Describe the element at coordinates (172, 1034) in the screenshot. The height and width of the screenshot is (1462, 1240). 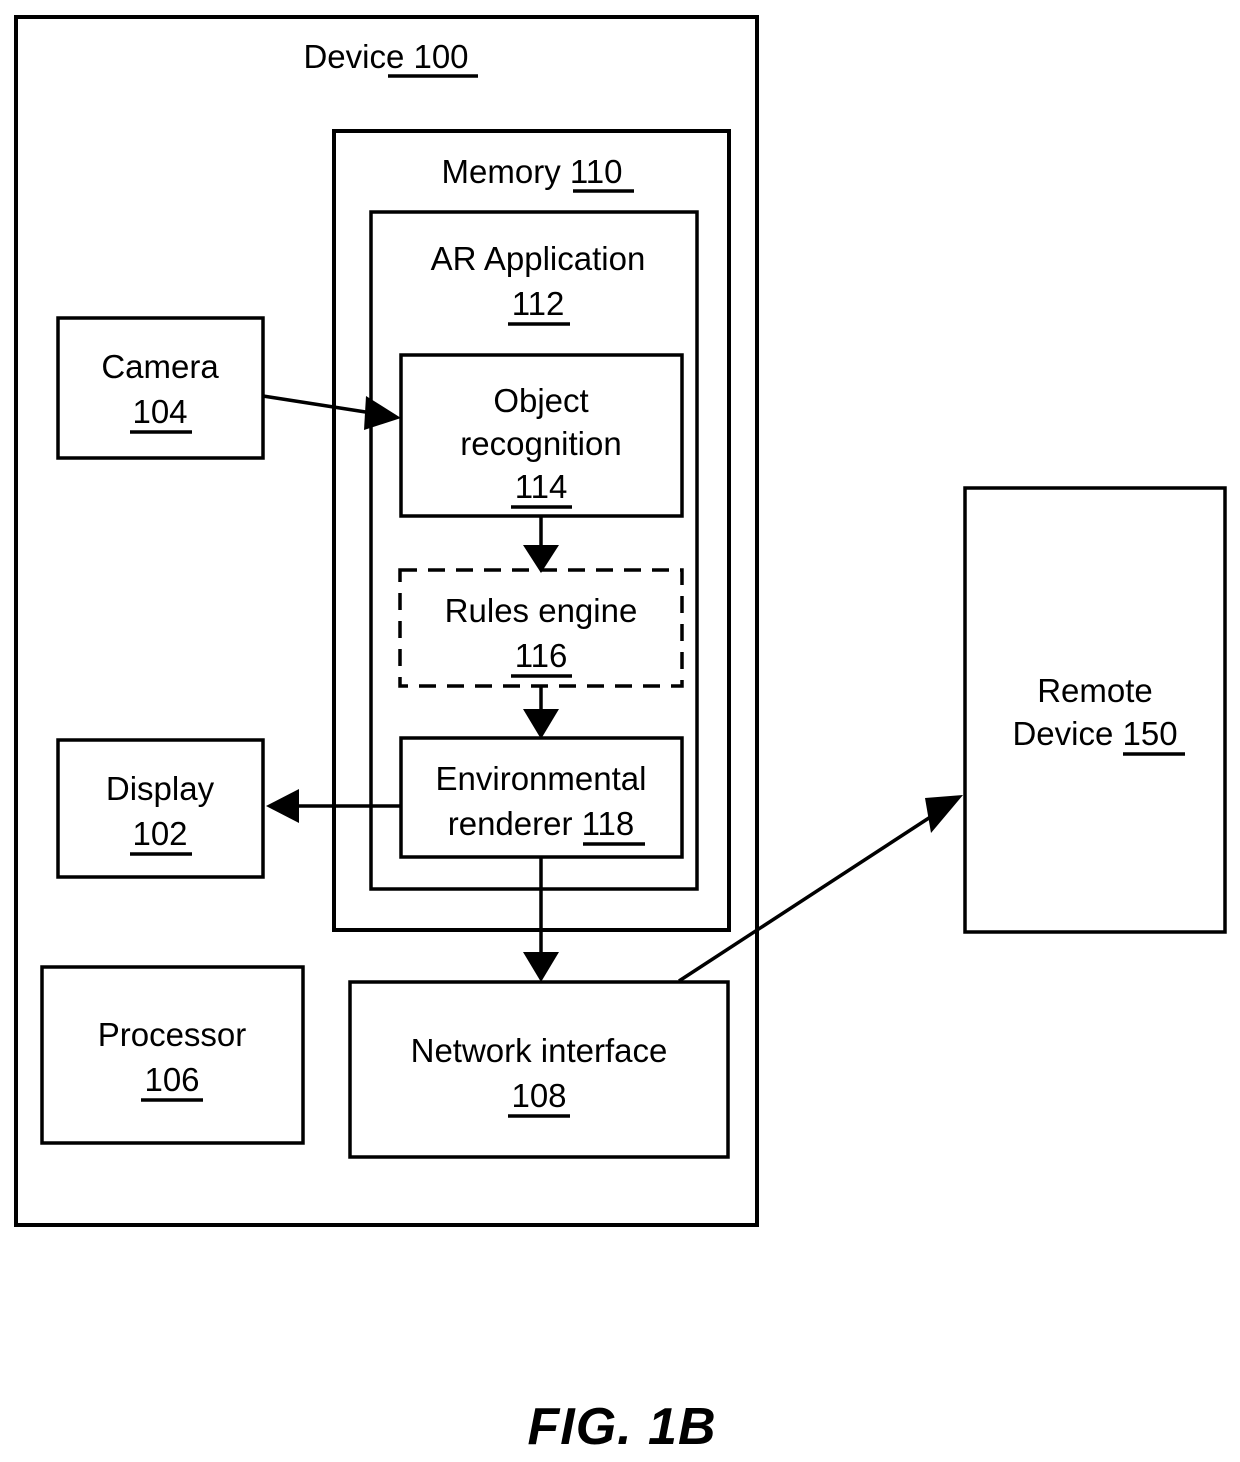
I see `processor-label-line1: Processor` at that location.